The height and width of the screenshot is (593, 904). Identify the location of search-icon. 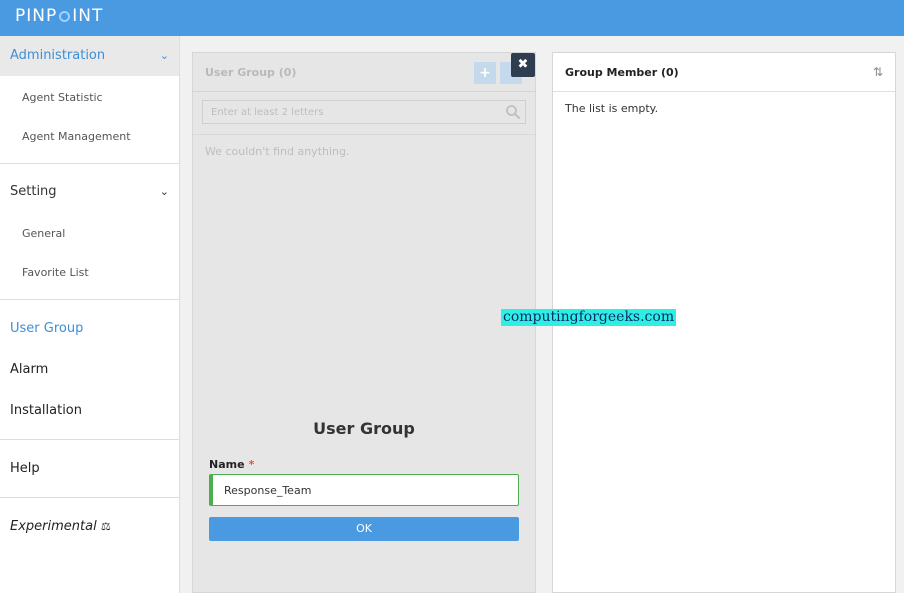
(513, 112).